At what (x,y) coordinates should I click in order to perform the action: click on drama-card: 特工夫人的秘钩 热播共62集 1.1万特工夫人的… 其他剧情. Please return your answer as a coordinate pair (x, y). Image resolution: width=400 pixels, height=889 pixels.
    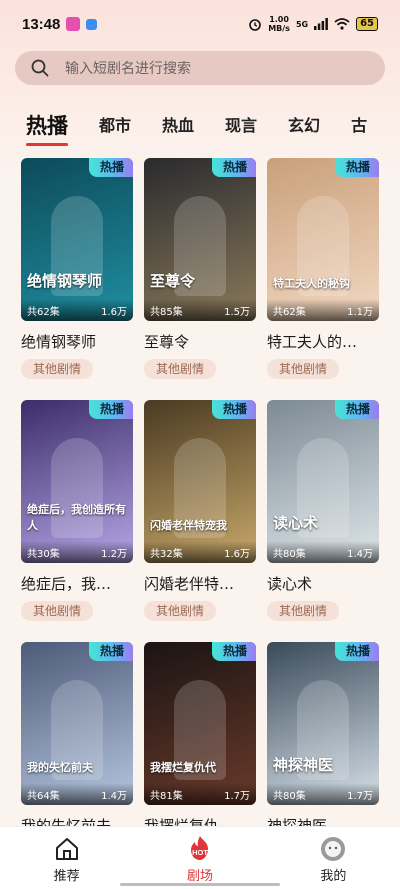
    Looking at the image, I should click on (323, 268).